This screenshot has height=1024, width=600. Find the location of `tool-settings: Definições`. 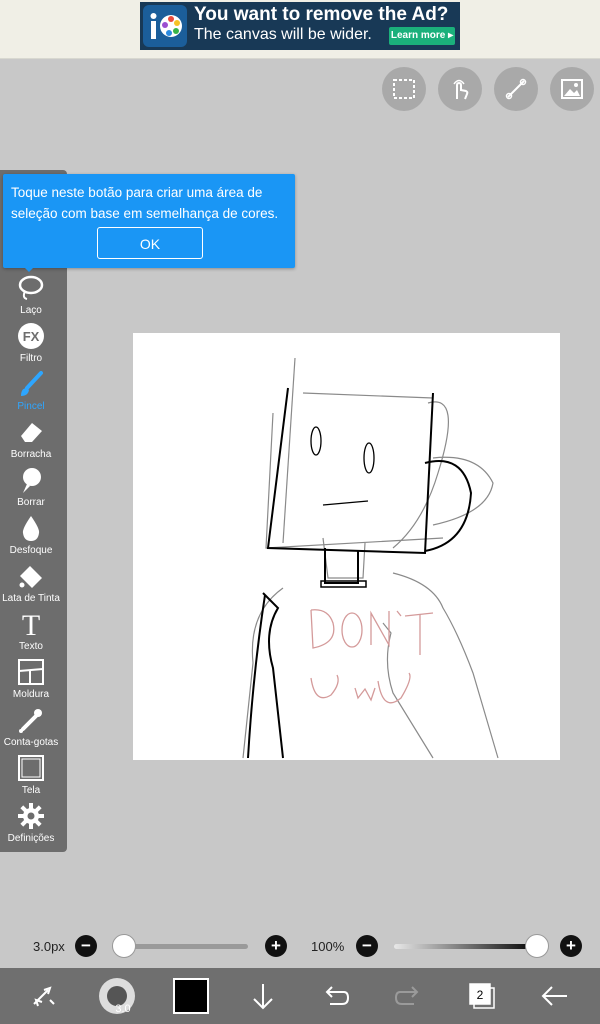

tool-settings: Definições is located at coordinates (31, 826).